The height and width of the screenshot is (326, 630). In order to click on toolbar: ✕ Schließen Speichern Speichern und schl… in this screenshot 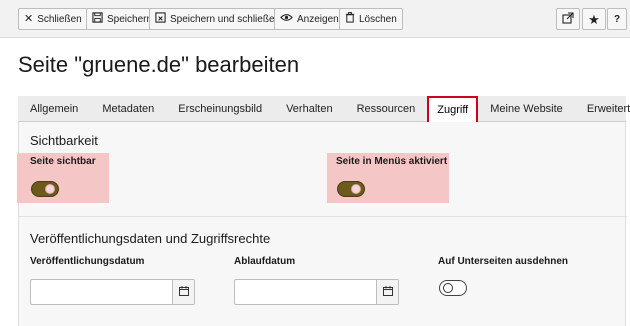, I will do `click(315, 19)`.